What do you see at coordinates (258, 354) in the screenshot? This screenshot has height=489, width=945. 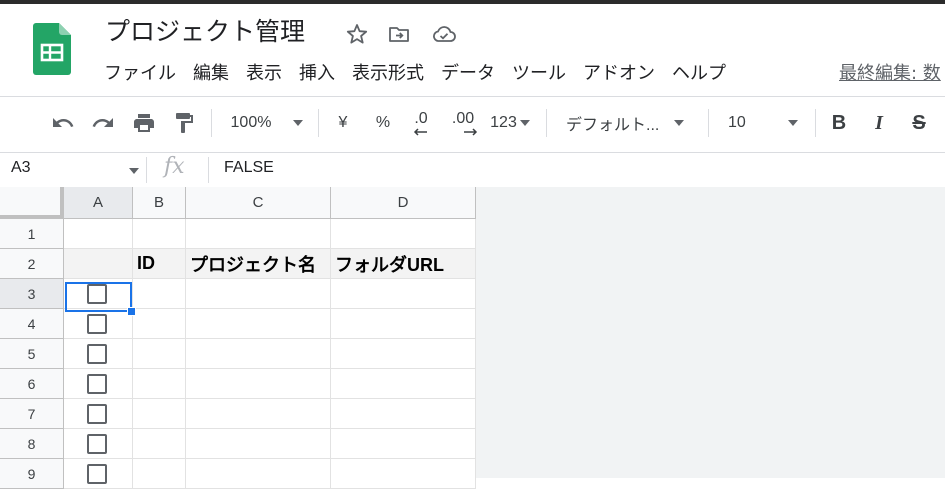 I see `cell-c5` at bounding box center [258, 354].